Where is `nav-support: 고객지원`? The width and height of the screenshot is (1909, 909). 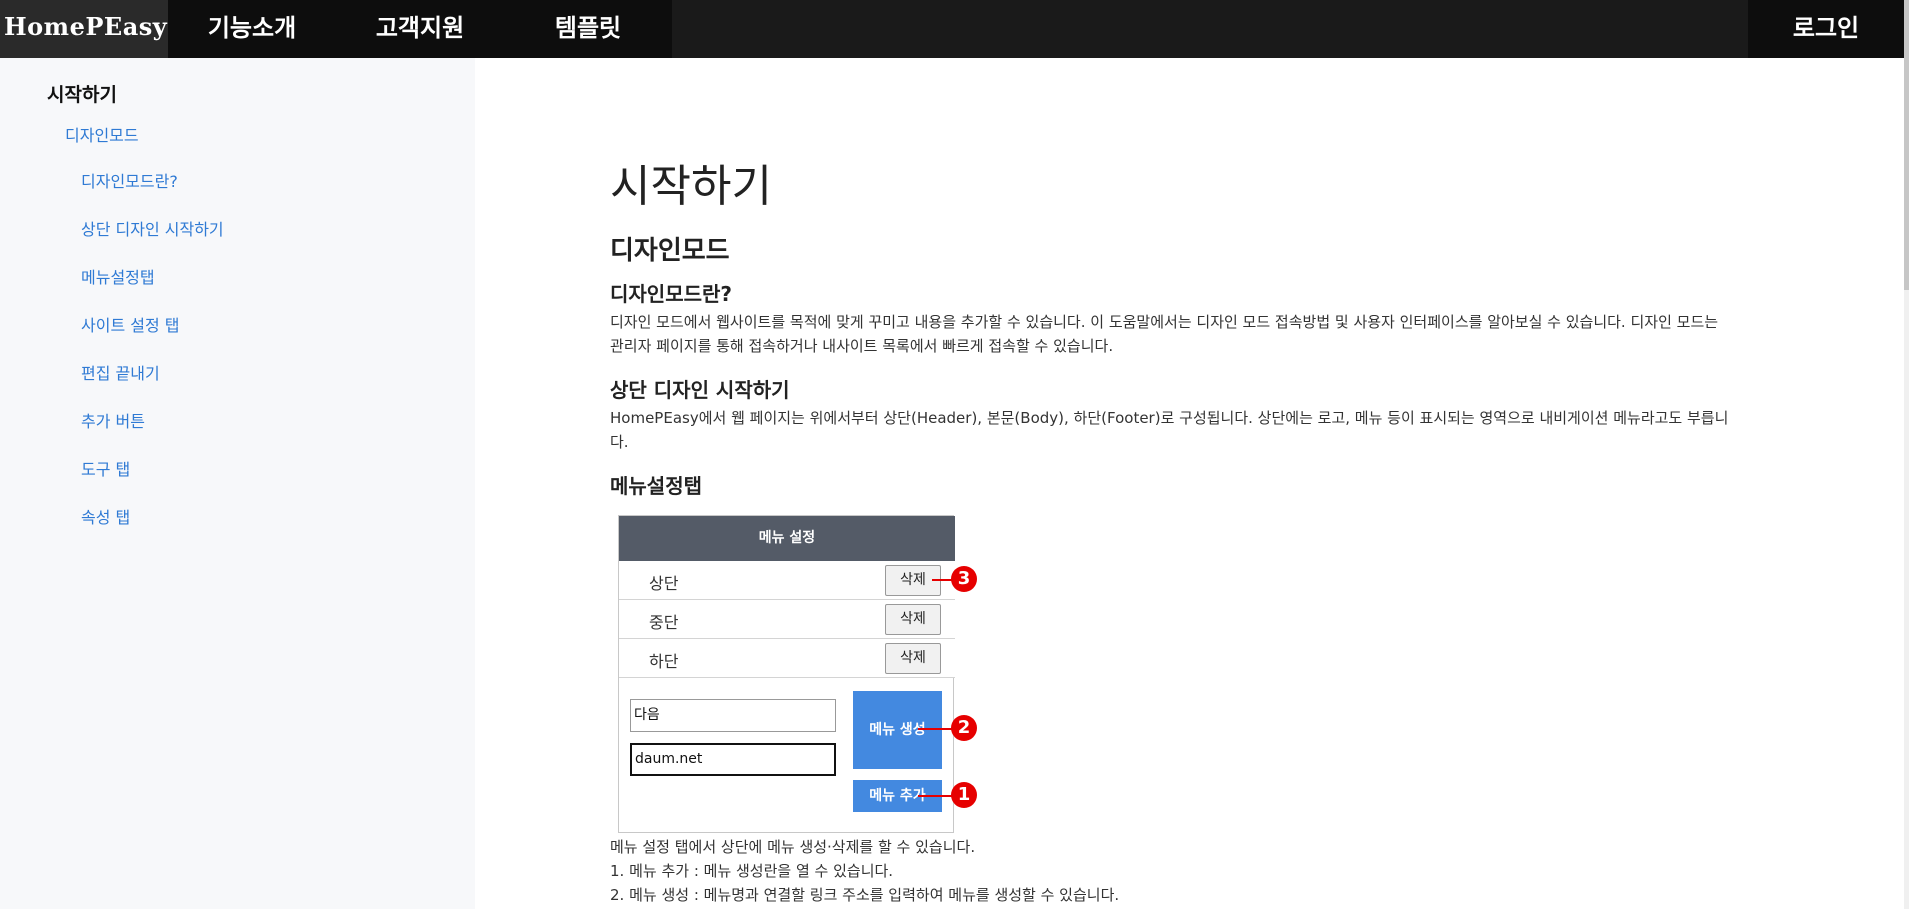 nav-support: 고객지원 is located at coordinates (420, 29).